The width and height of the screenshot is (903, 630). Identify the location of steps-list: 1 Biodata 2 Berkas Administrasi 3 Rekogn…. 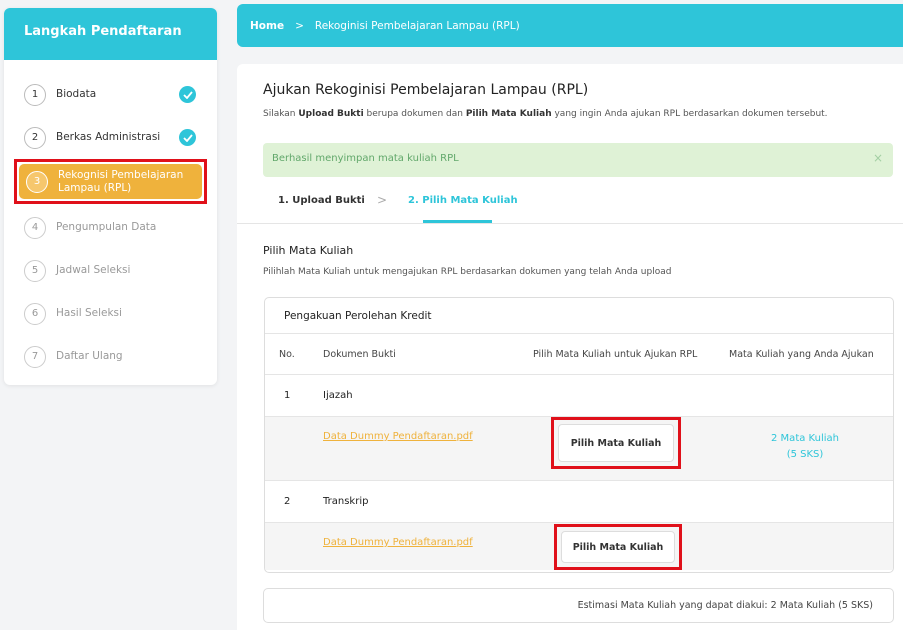
(110, 219).